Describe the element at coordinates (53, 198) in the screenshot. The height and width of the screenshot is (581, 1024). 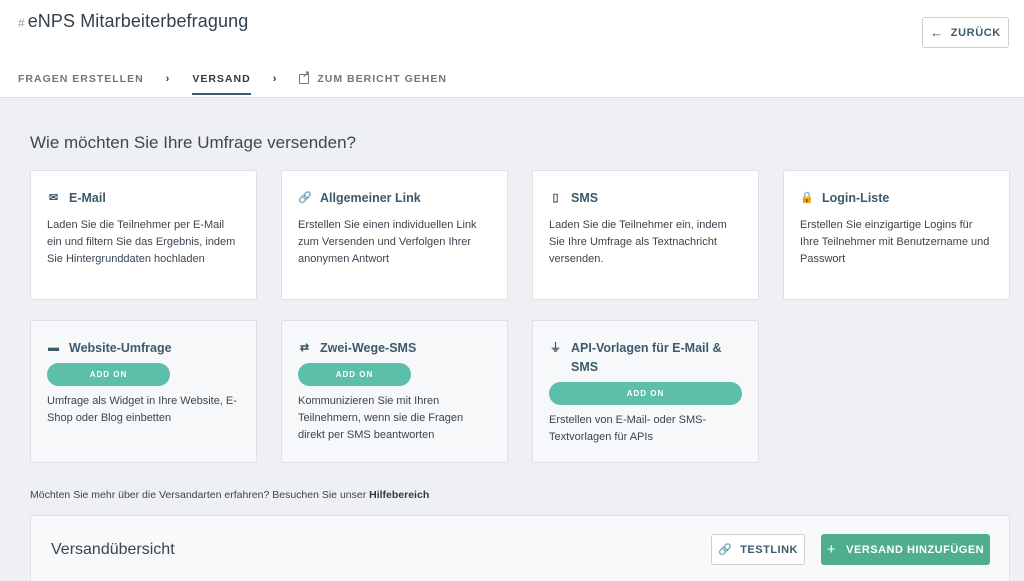
I see `envelope-icon: ✉` at that location.